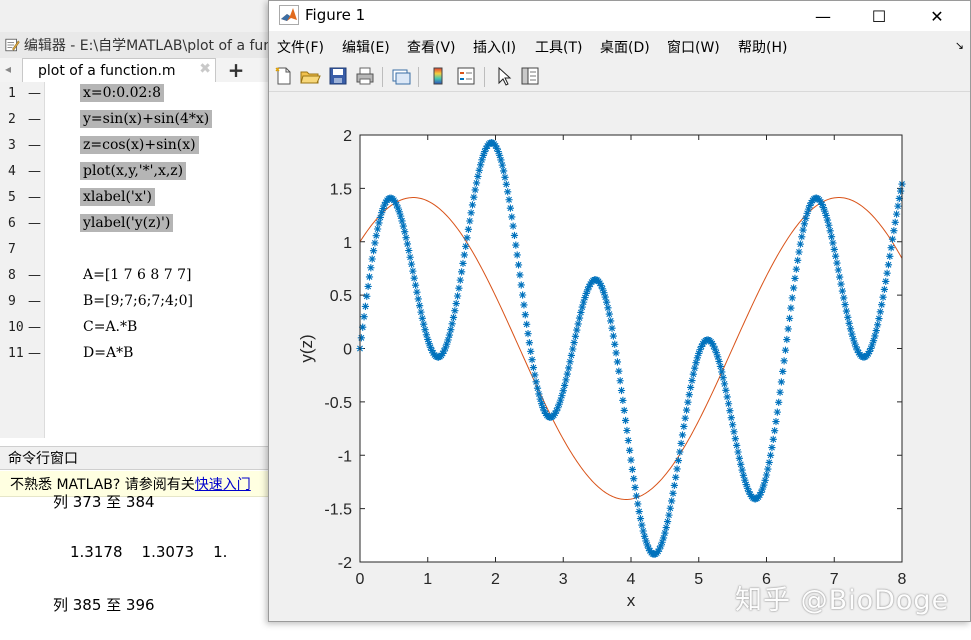  What do you see at coordinates (401, 76) in the screenshot?
I see `link-plot-icon` at bounding box center [401, 76].